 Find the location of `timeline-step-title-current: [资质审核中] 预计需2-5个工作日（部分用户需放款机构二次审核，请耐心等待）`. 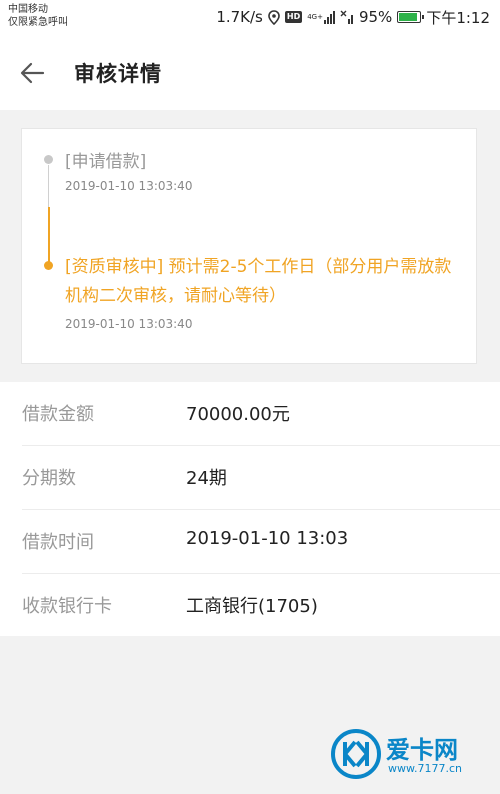

timeline-step-title-current: [资质审核中] 预计需2-5个工作日（部分用户需放款机构二次审核，请耐心等待） is located at coordinates (258, 281).